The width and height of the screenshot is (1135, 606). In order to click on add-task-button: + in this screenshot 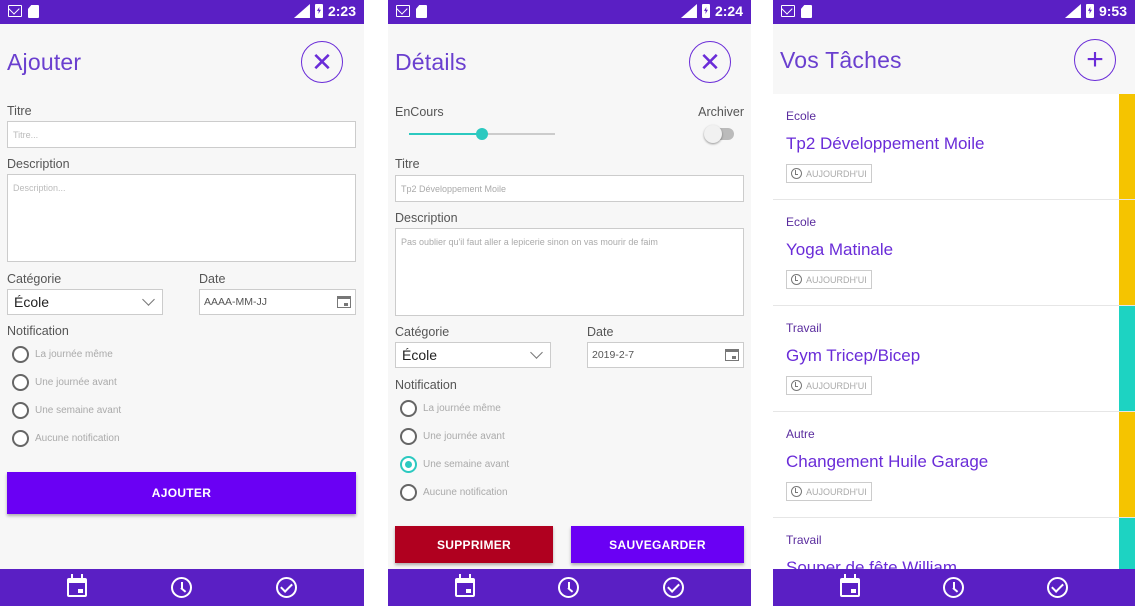, I will do `click(1095, 60)`.